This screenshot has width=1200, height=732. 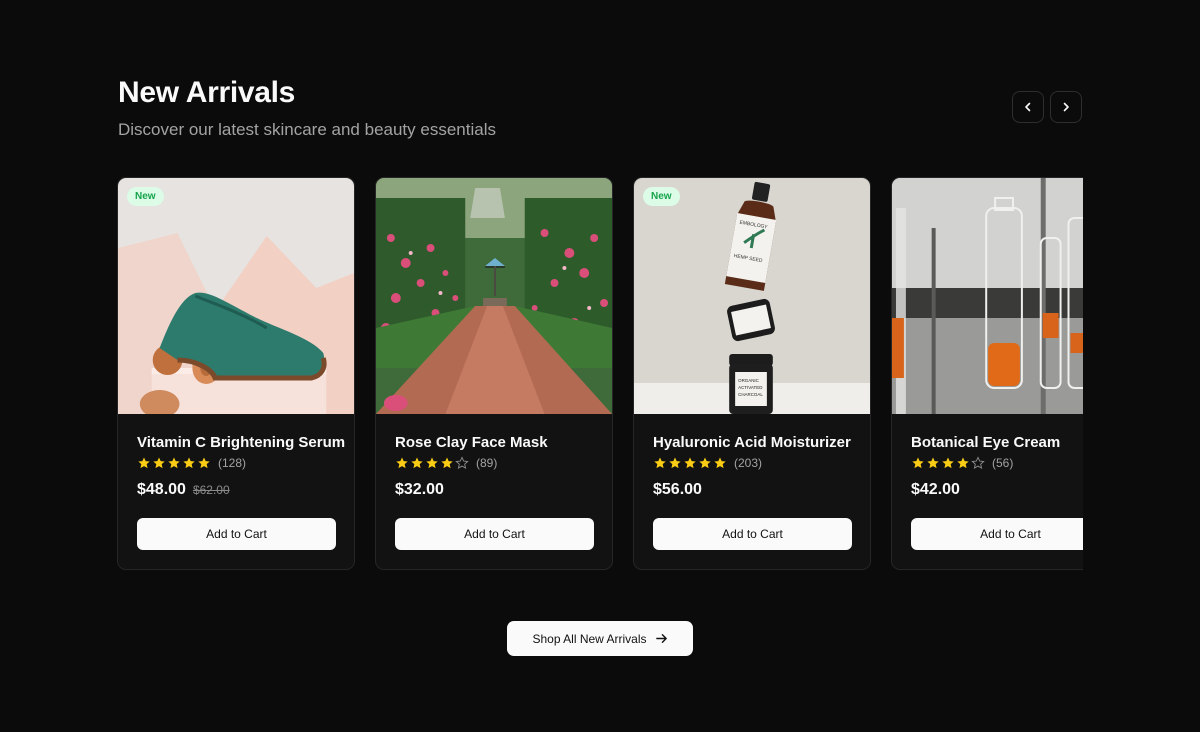 I want to click on shop-all-button: Shop All New Arrivals, so click(x=600, y=638).